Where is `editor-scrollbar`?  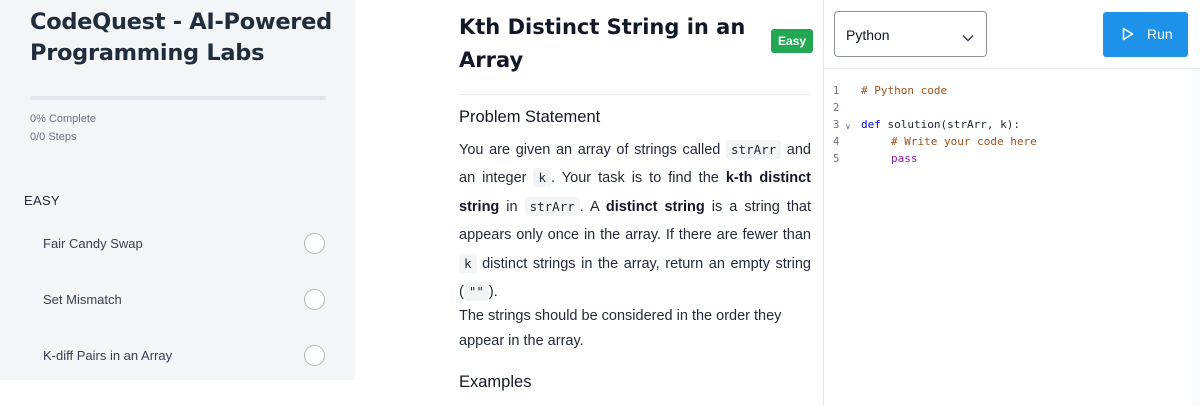 editor-scrollbar is located at coordinates (1196, 238).